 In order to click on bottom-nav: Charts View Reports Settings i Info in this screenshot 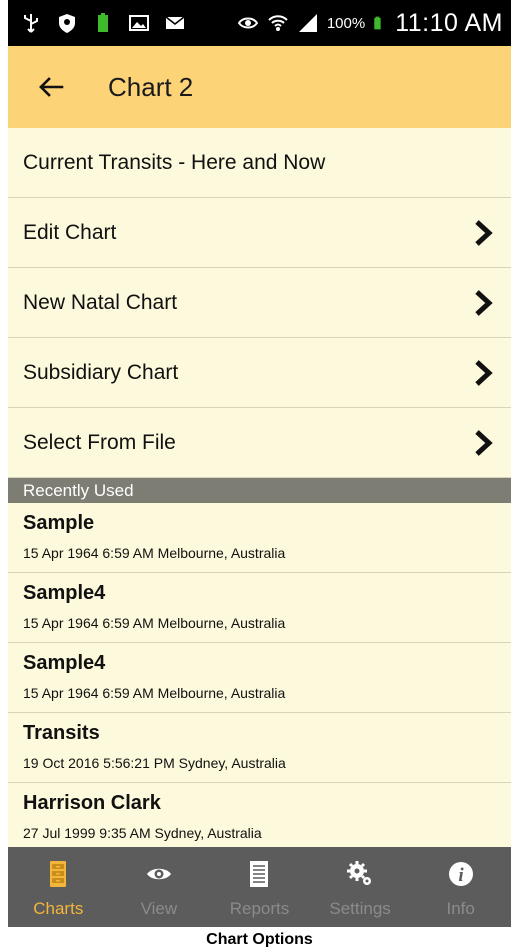, I will do `click(259, 887)`.